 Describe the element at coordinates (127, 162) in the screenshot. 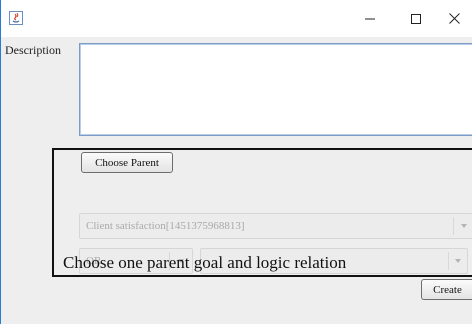

I see `choose-parent-button: Choose Parent` at that location.